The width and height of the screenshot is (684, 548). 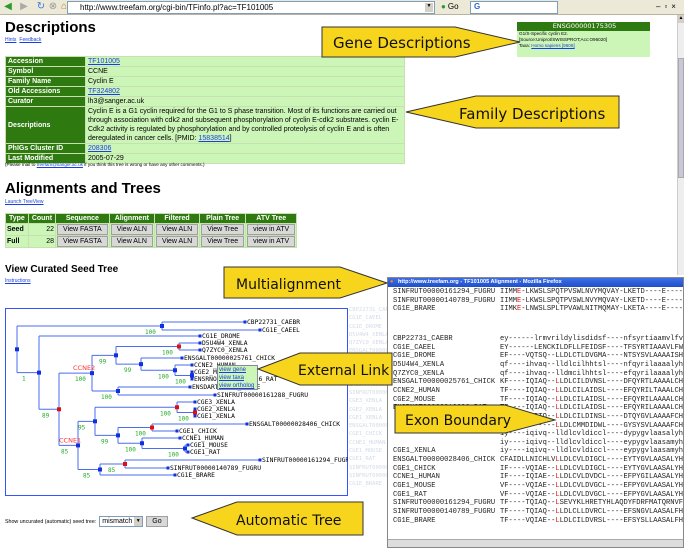 What do you see at coordinates (24, 202) in the screenshot?
I see `launch-treeview-link: Launch TreeView` at bounding box center [24, 202].